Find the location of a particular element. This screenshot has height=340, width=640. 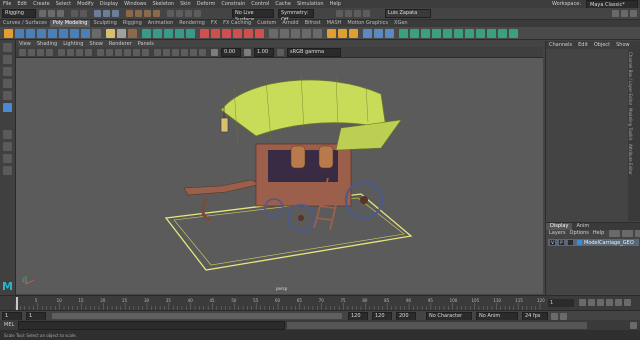

menu-windows: Windows is located at coordinates (135, 4).